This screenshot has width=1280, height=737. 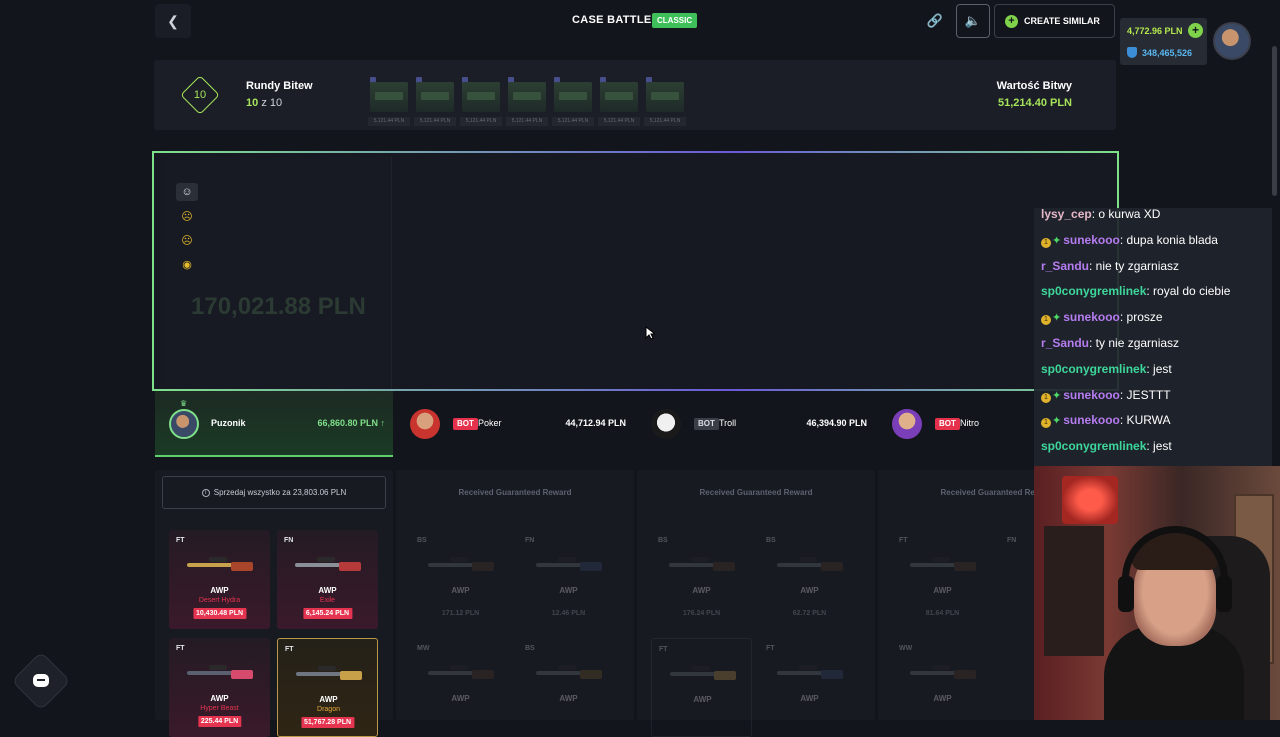 I want to click on item-card: FN AWP 12.46 PLN, so click(x=568, y=579).